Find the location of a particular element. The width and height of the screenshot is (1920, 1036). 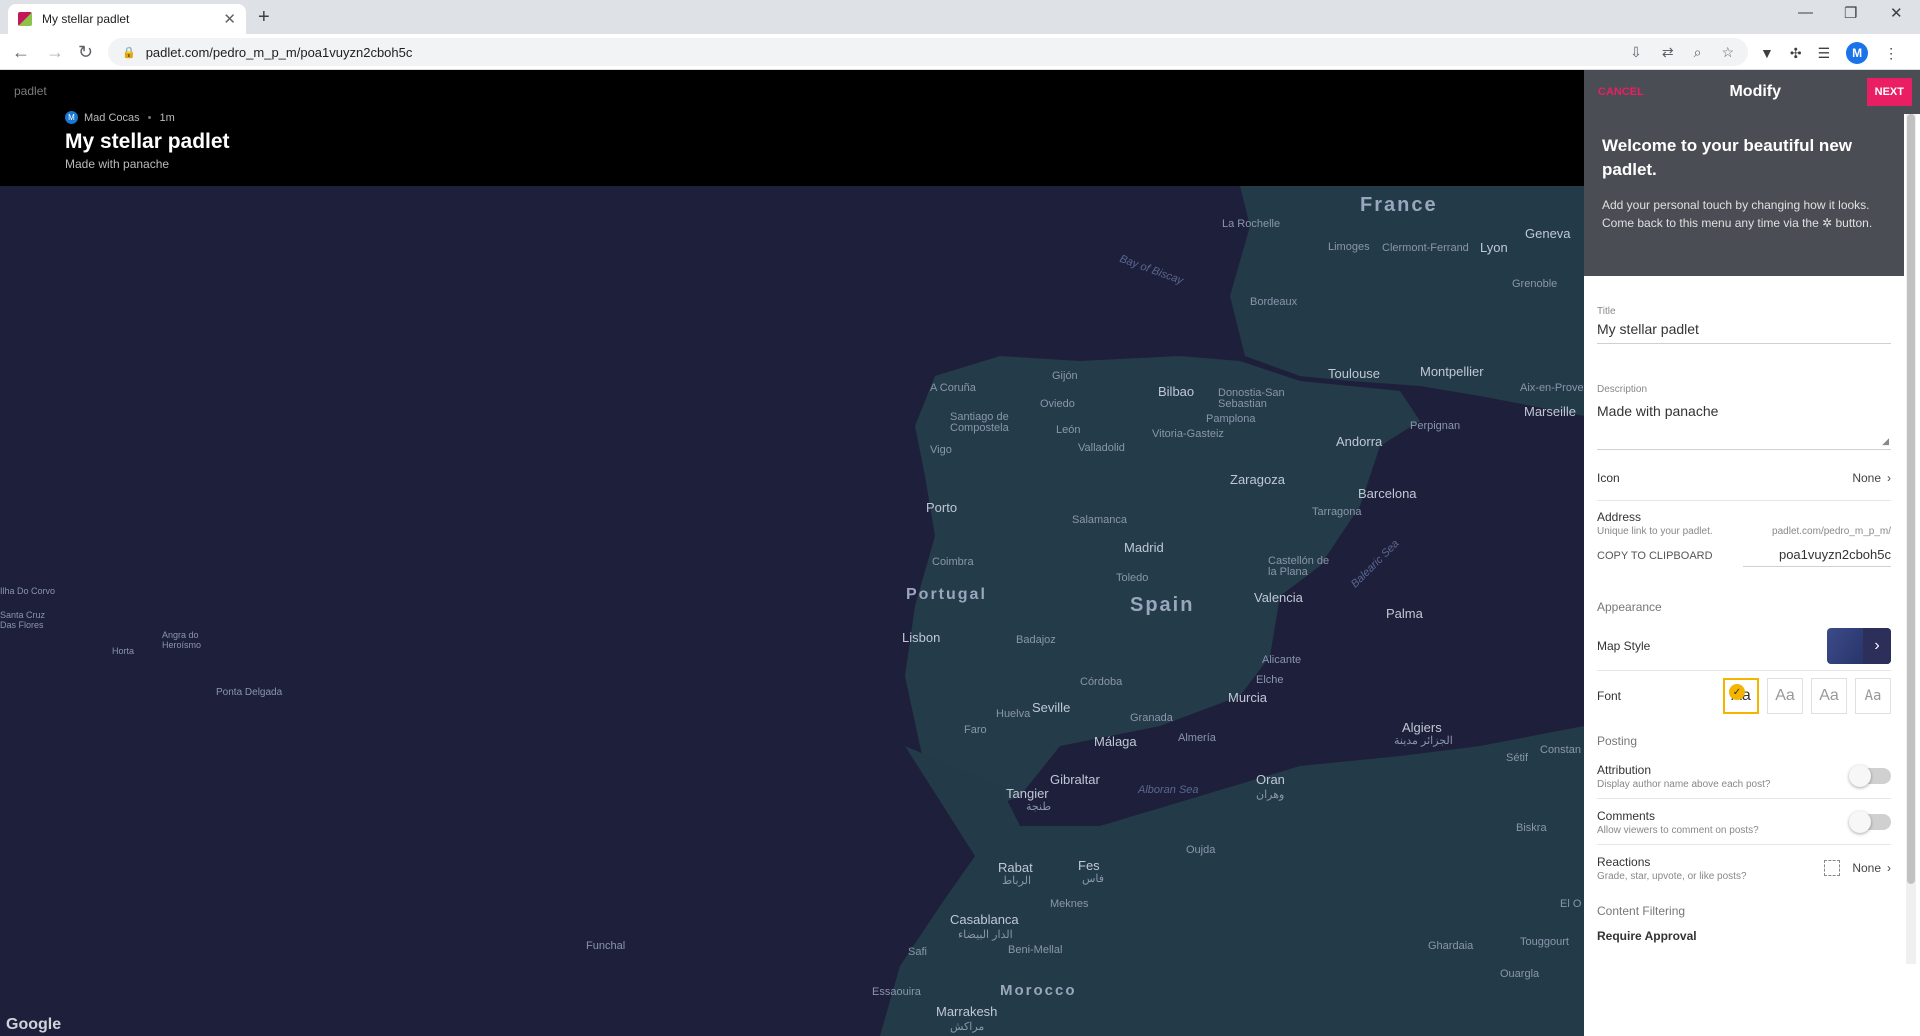

map-label-ouargla: Ouargla is located at coordinates (1520, 974).